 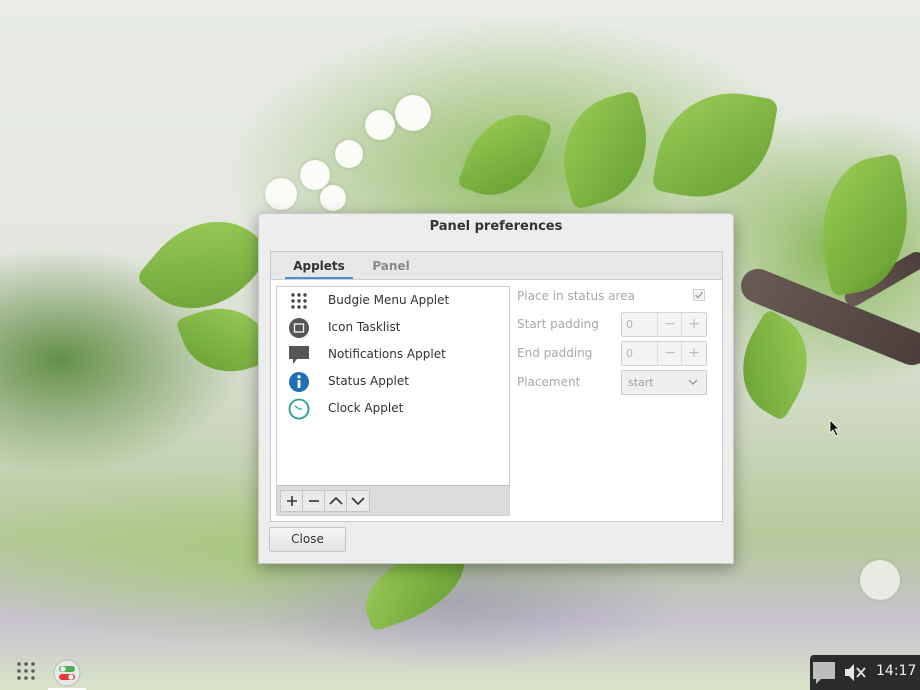 I want to click on plus-icon, so click(x=292, y=501).